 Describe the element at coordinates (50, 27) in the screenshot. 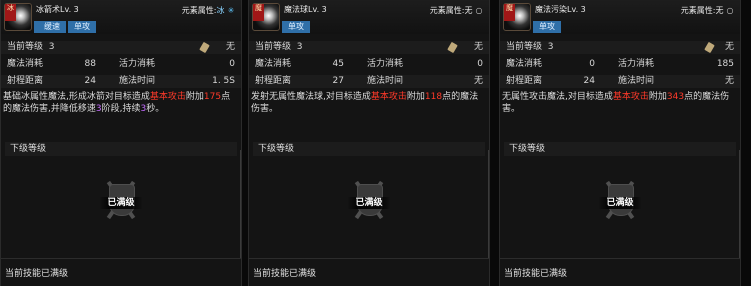

I see `tag-slow: 缓速` at that location.